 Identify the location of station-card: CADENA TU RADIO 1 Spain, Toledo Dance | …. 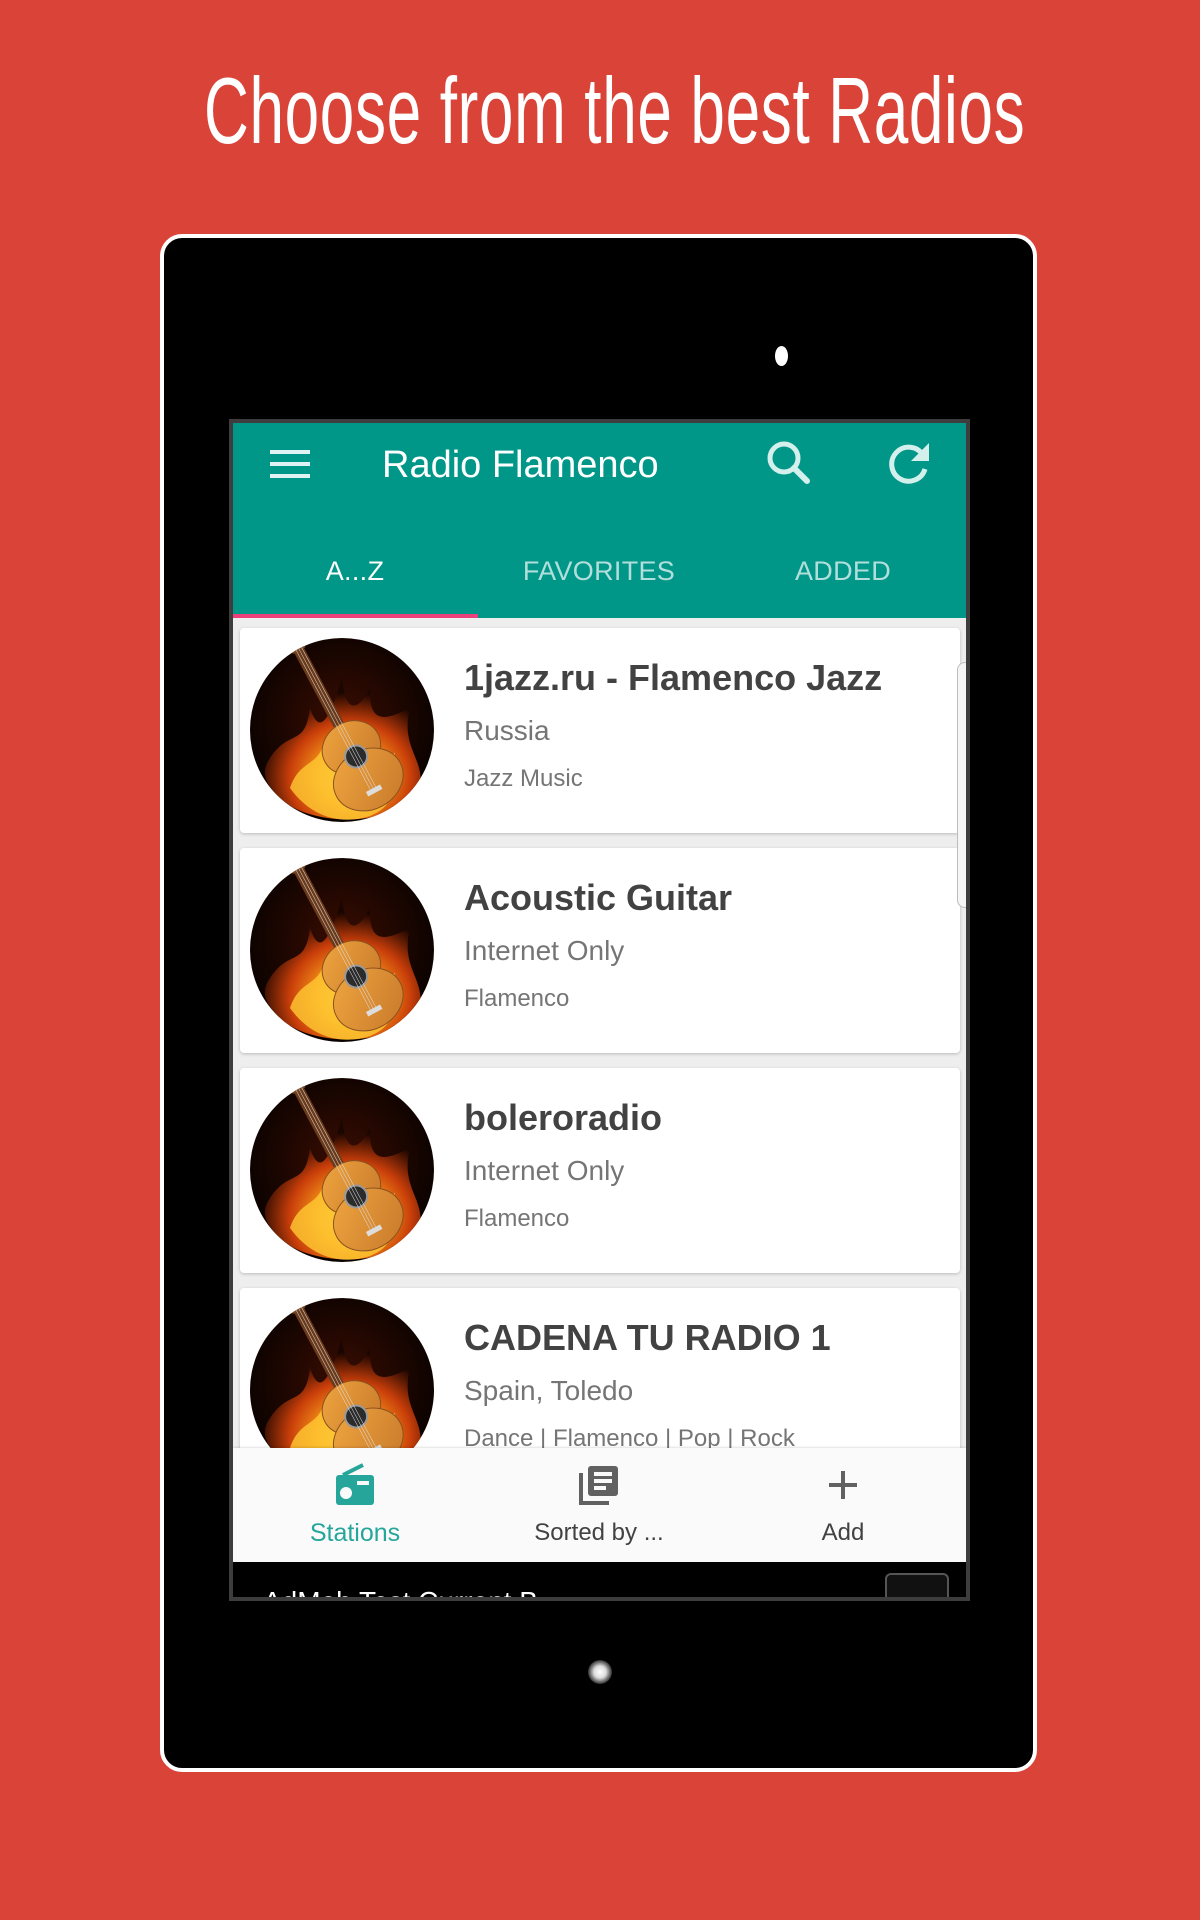
(600, 1368).